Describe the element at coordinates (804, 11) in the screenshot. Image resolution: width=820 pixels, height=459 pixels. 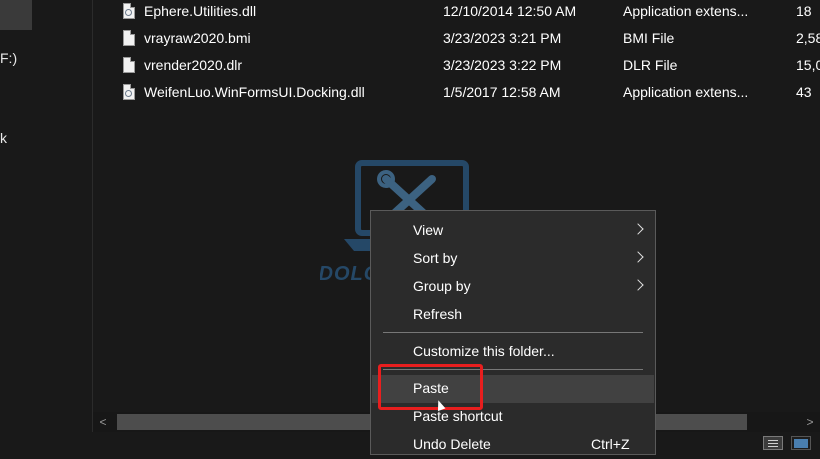
I see `file-size: 18` at that location.